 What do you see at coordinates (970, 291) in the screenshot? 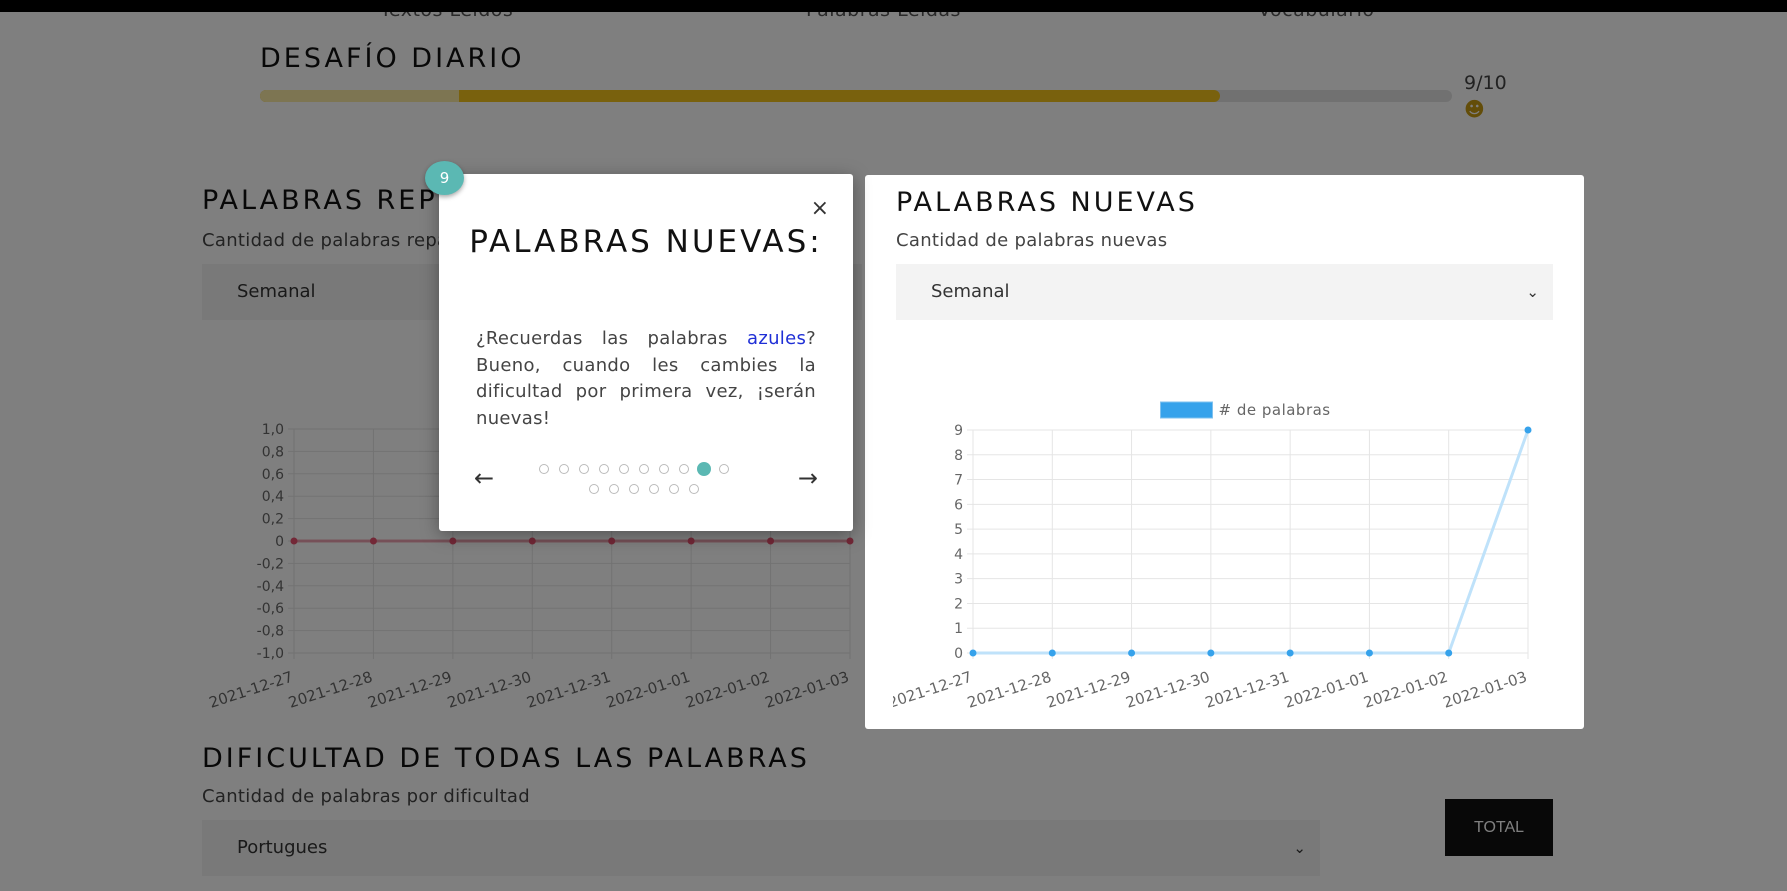
I see `select-value: Semanal` at bounding box center [970, 291].